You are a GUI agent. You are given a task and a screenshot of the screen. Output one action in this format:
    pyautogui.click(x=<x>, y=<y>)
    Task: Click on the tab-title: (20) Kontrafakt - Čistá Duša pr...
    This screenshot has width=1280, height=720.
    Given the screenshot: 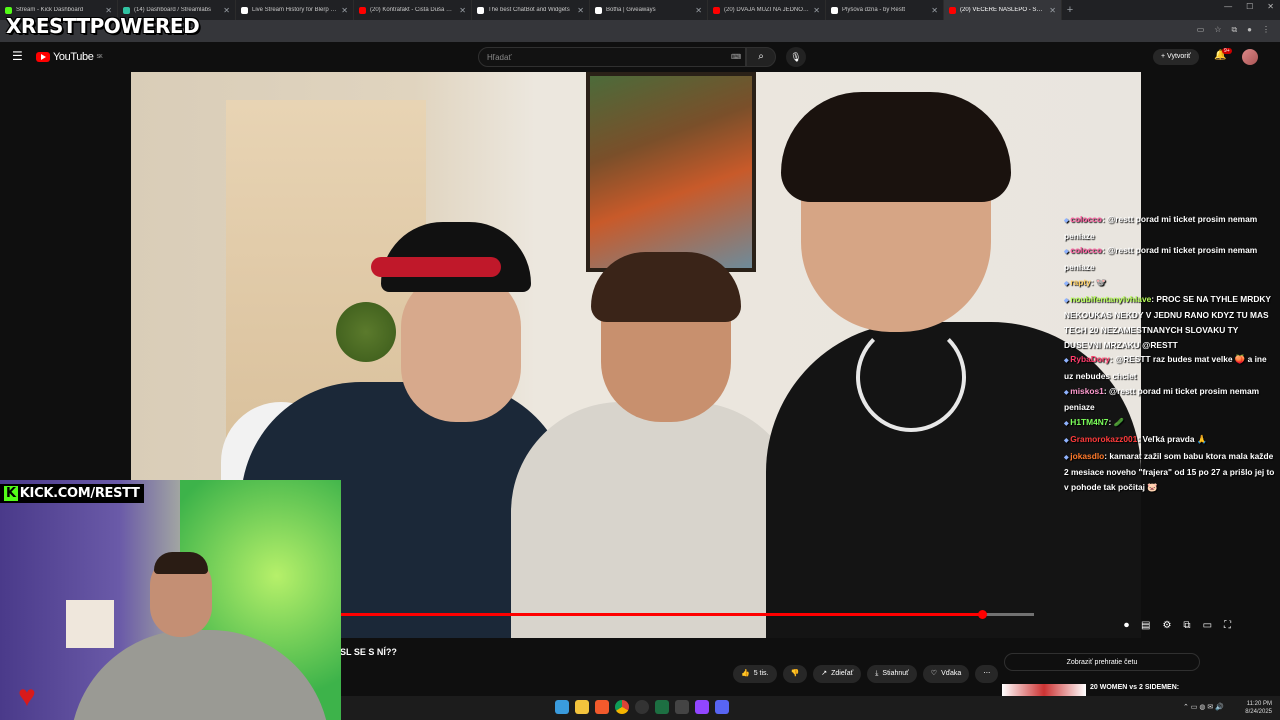 What is the action you would take?
    pyautogui.click(x=413, y=10)
    